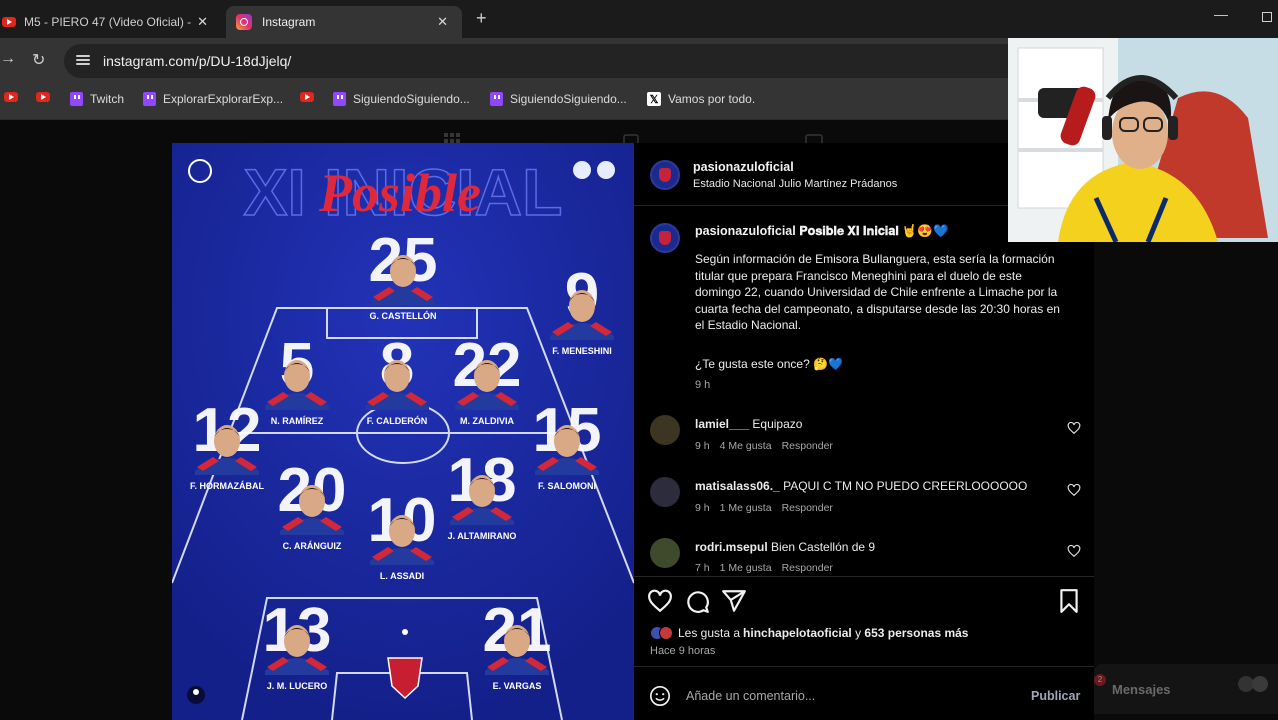  I want to click on share-send-icon, so click(734, 601).